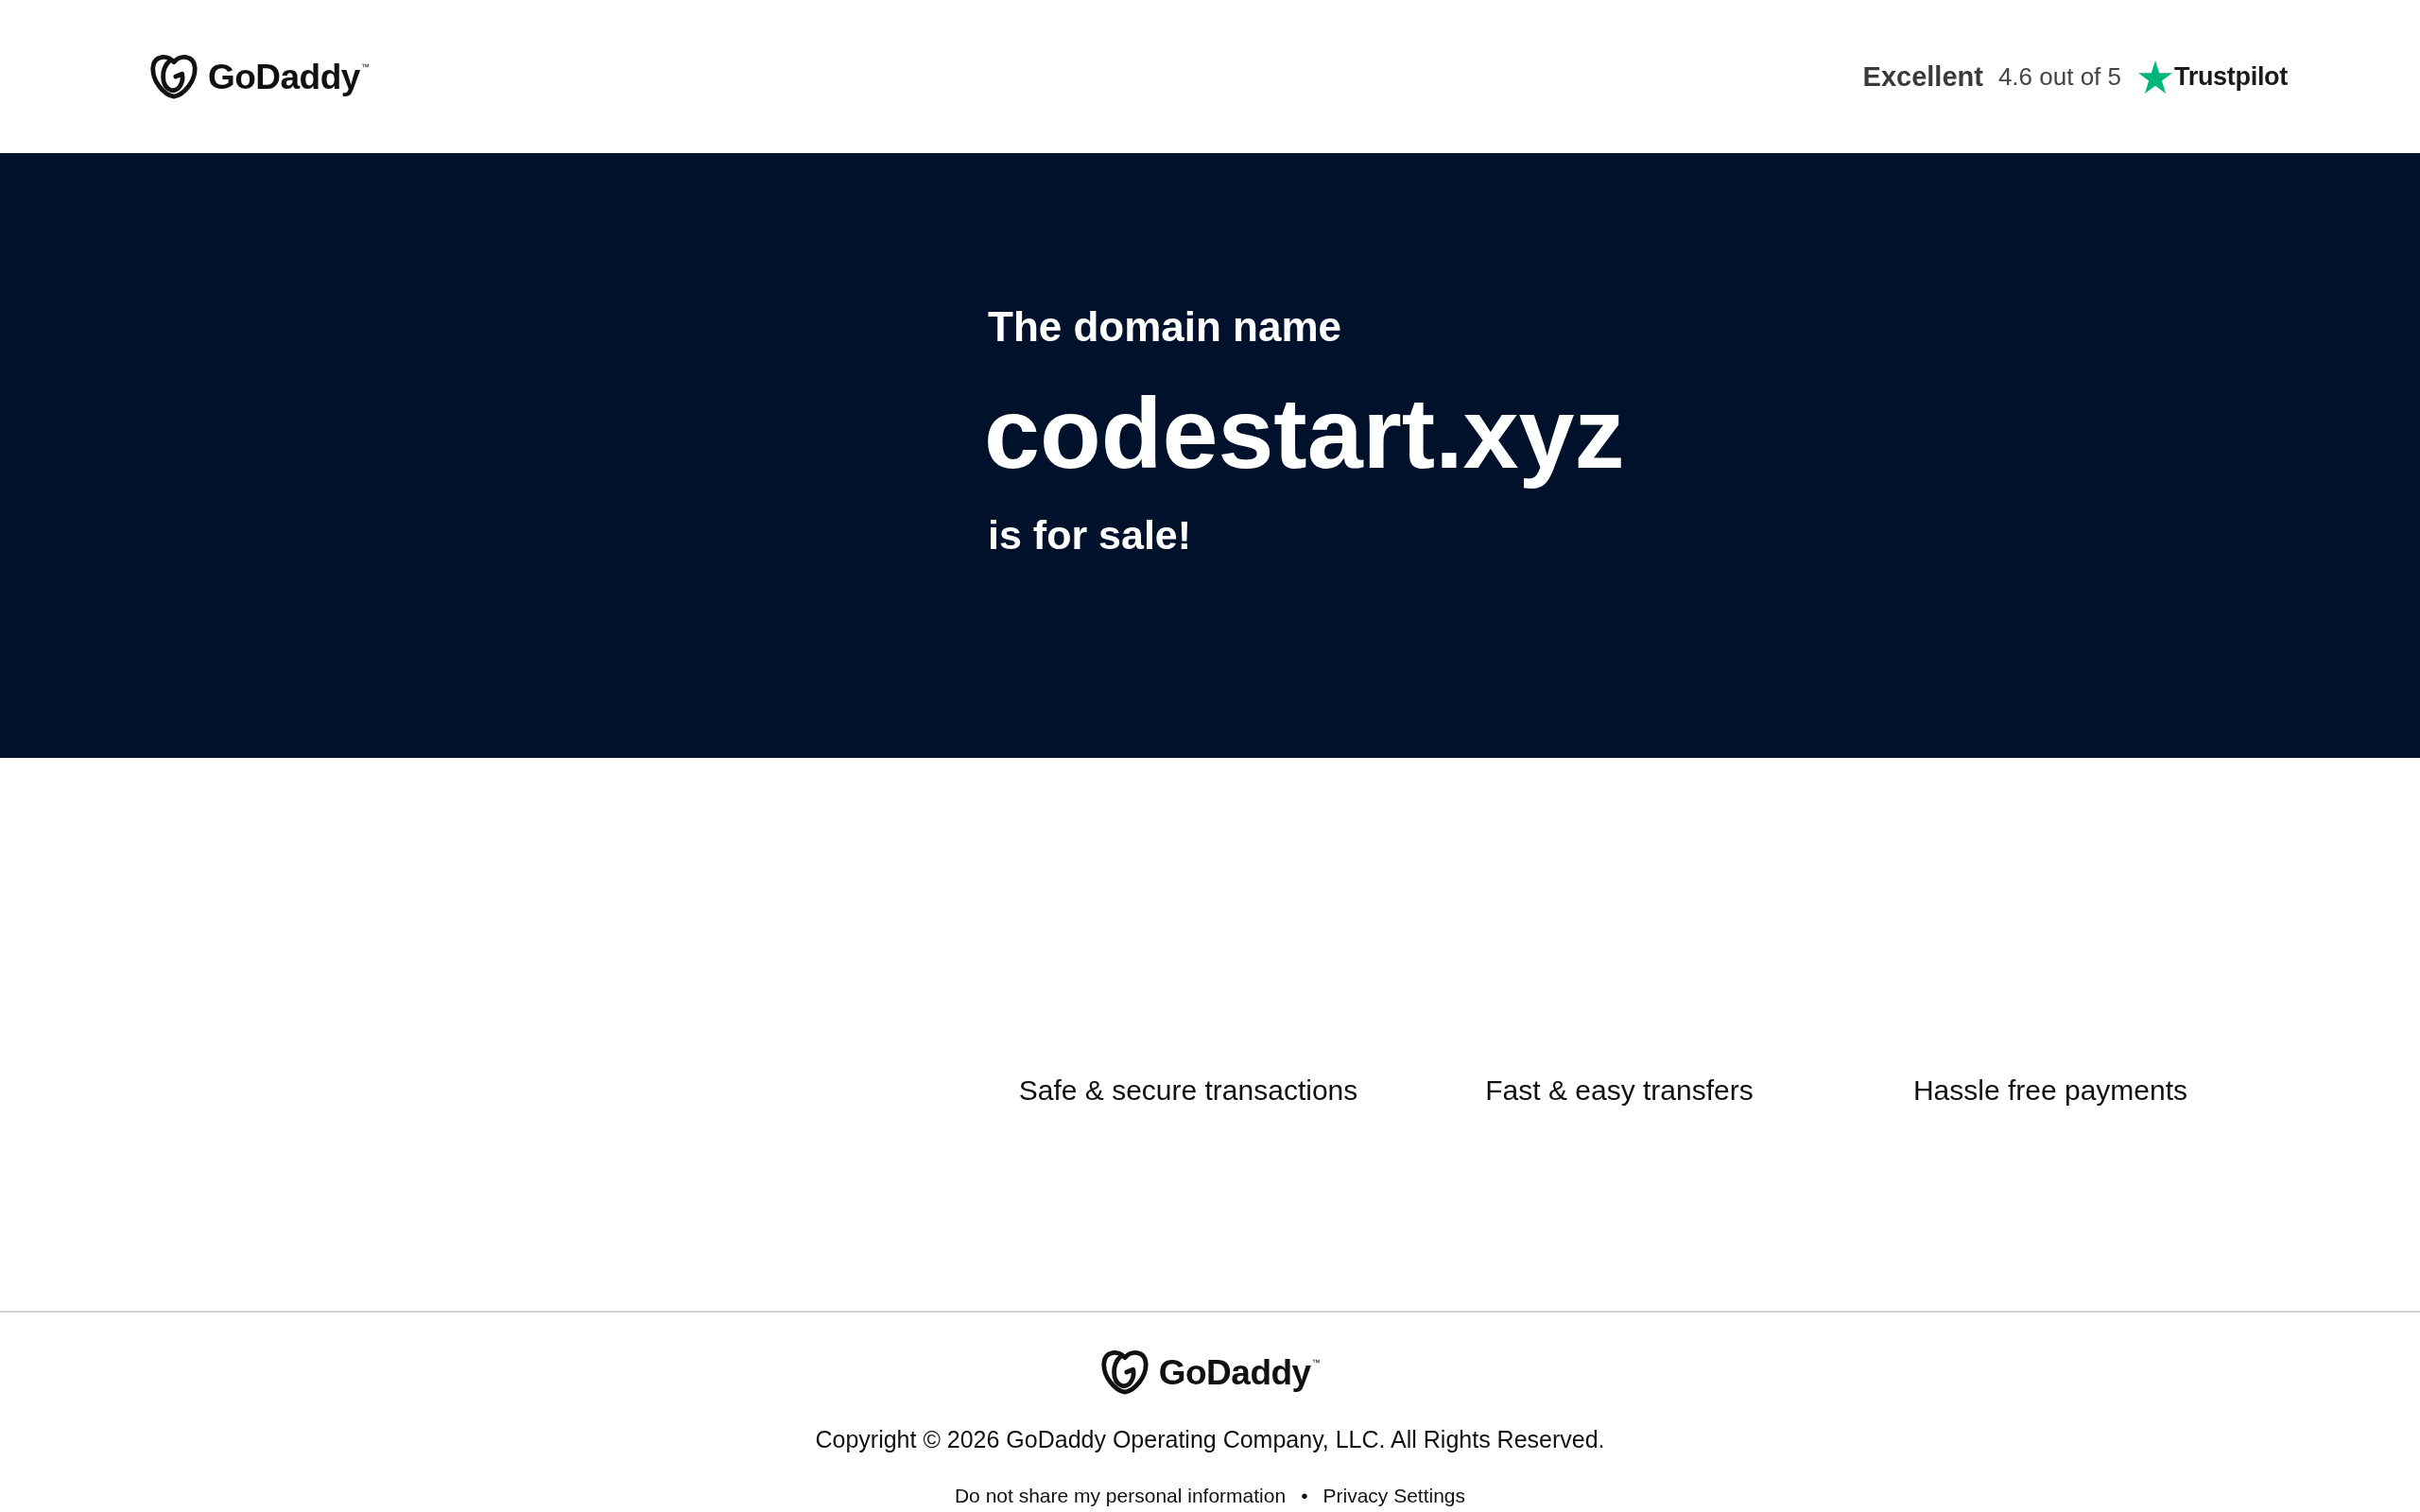 This screenshot has width=2420, height=1512. I want to click on copyright-text: Copyright © 2026 GoDaddy Operating Company, LLC. All Rights Reserved., so click(1210, 1439).